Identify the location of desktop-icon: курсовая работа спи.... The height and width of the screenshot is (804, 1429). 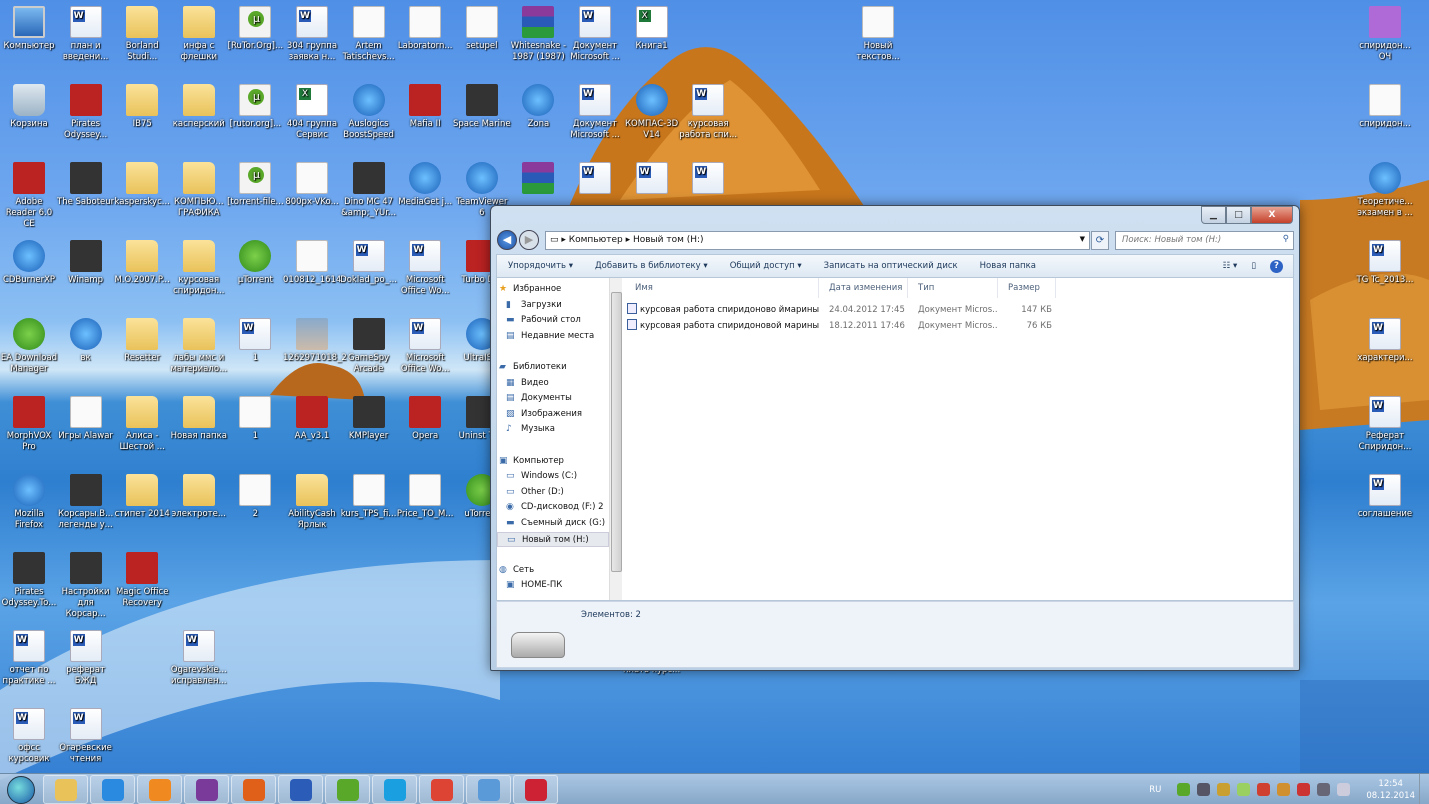
(708, 110).